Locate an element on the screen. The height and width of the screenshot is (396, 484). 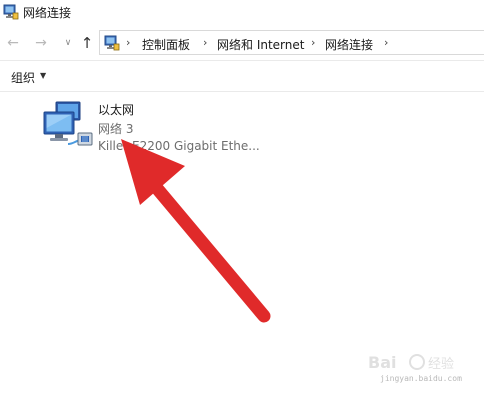
navigation-bar: ← → ∨ ↑ › 控制面板 › 网络和 Internet › 网络连接 › is located at coordinates (242, 43).